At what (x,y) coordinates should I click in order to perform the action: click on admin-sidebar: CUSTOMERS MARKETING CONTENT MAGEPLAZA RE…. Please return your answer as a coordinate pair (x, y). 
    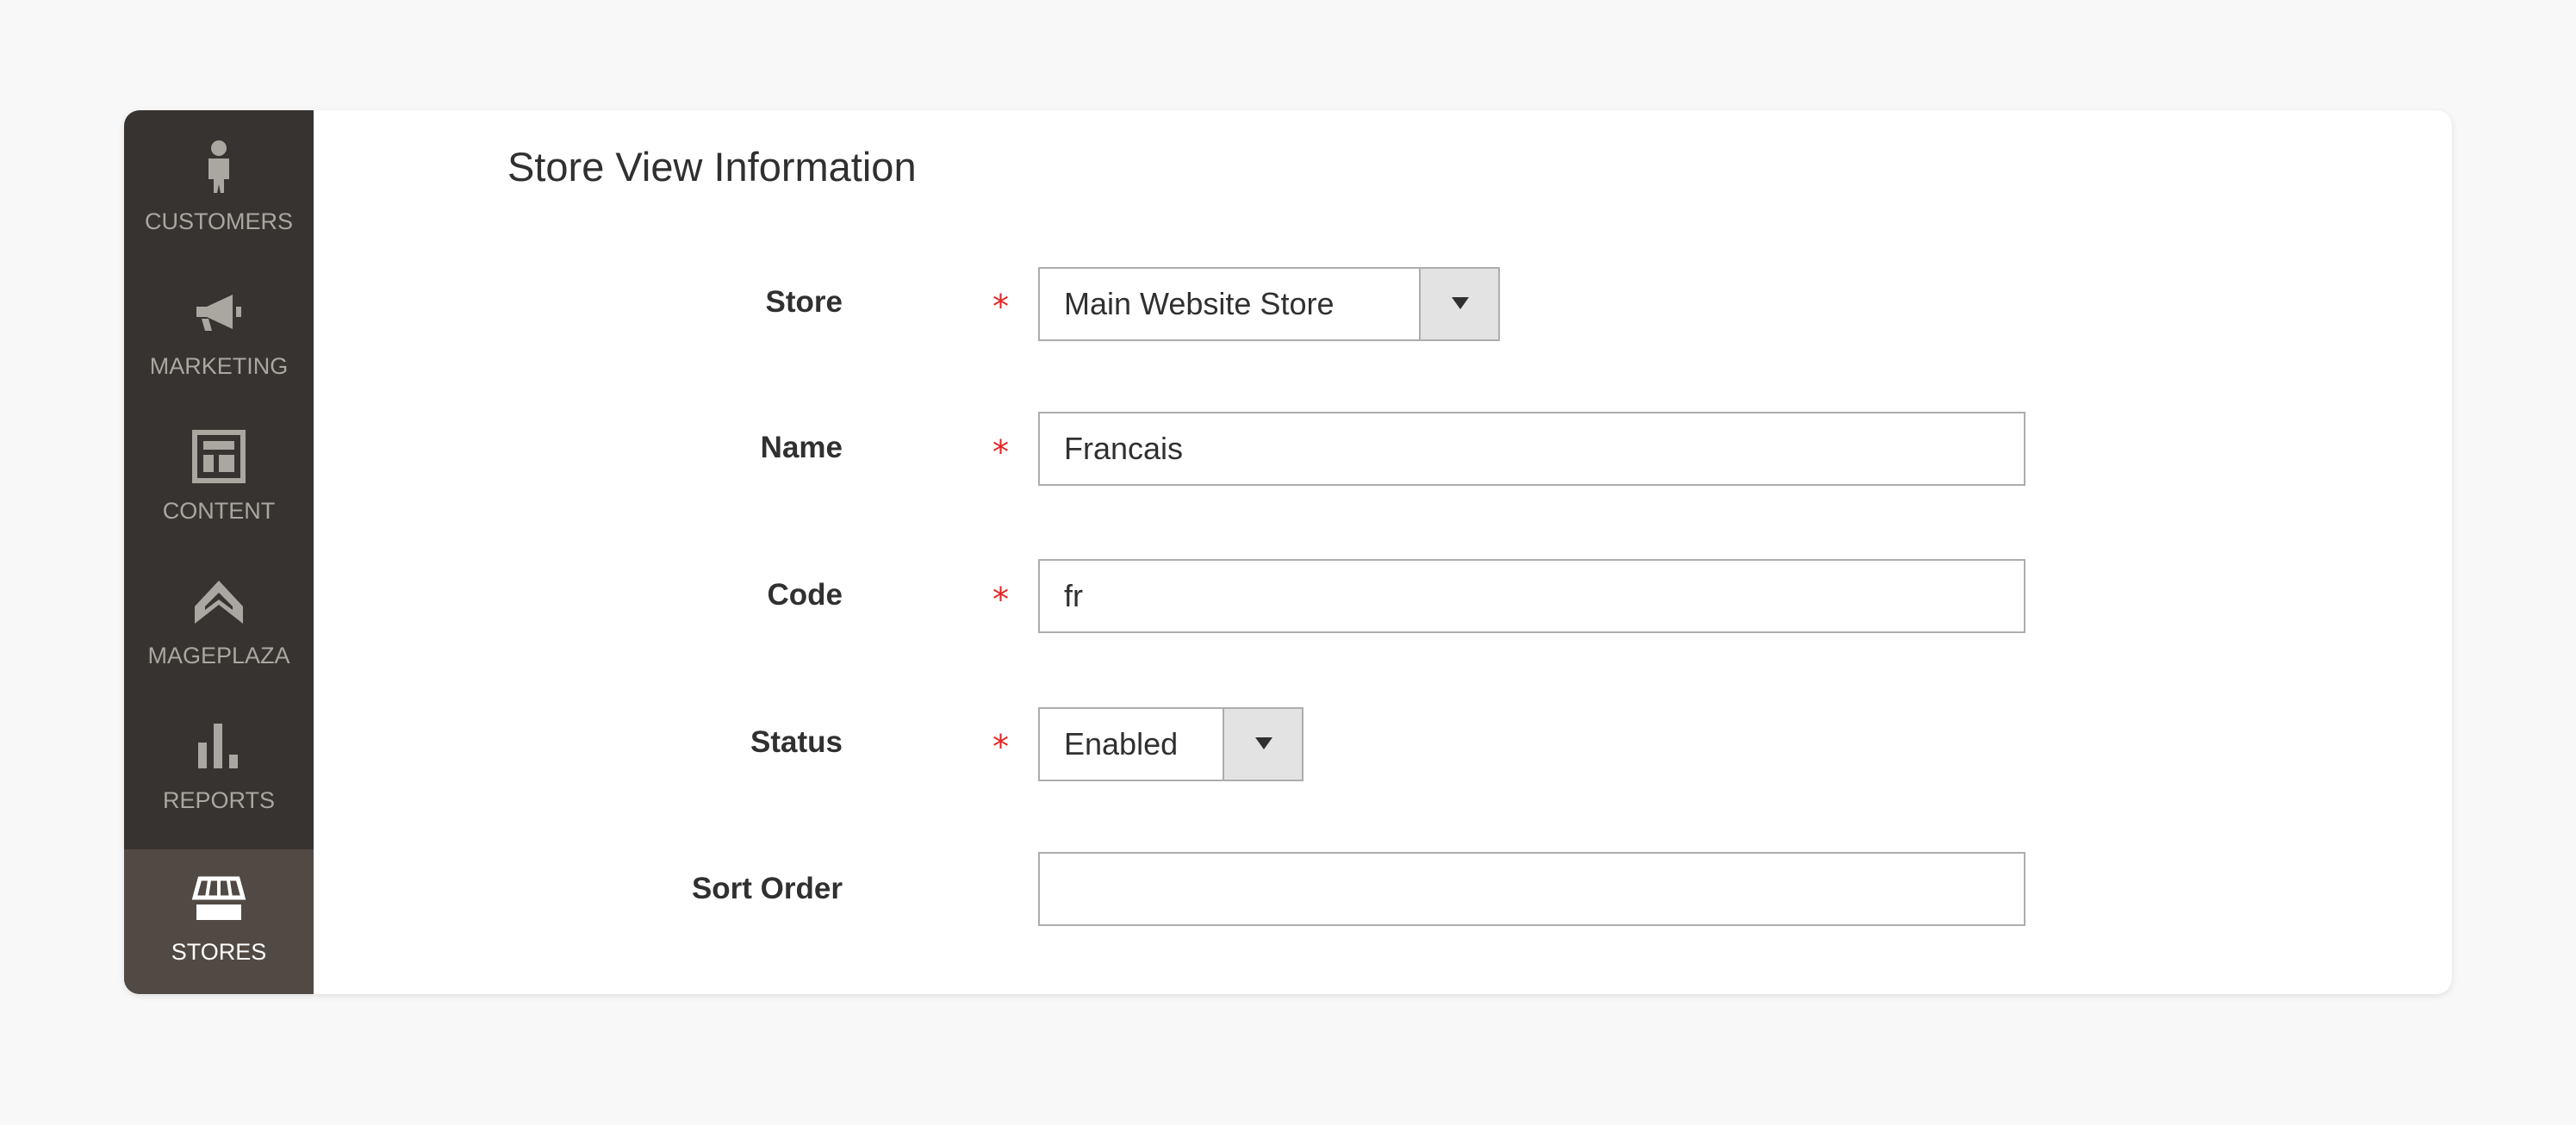
    Looking at the image, I should click on (219, 552).